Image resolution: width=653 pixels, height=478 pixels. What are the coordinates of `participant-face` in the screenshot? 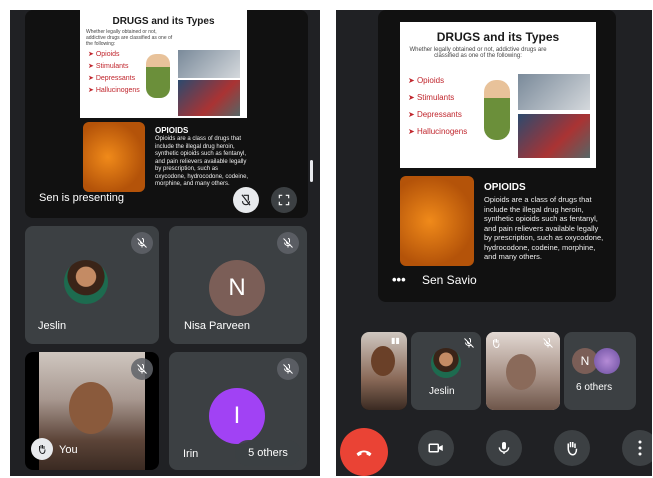 It's located at (521, 372).